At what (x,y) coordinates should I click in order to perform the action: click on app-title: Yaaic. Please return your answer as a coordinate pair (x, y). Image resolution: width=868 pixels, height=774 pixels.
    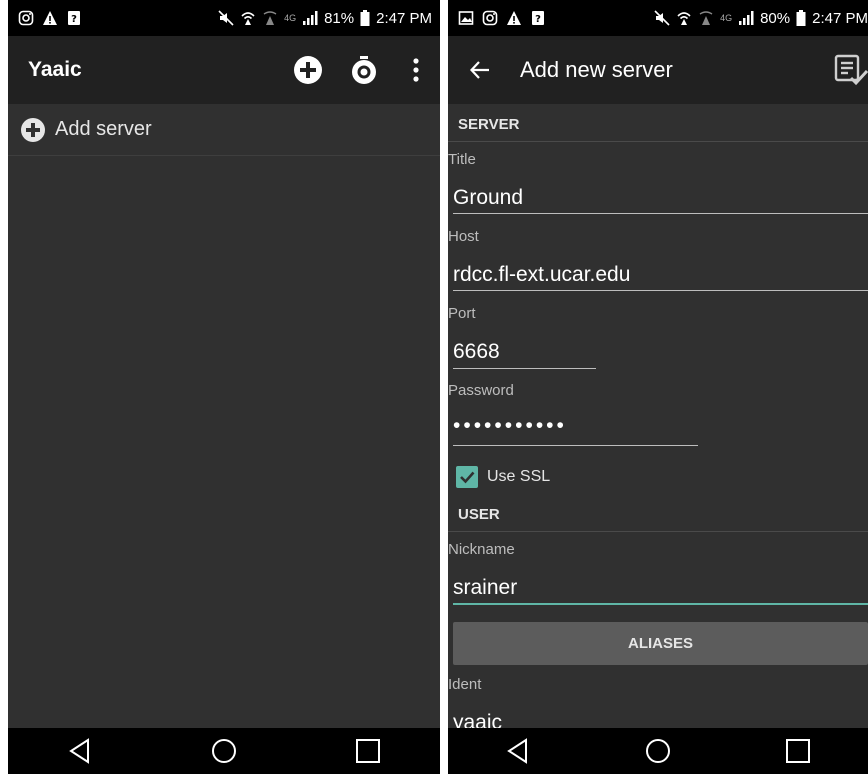
    Looking at the image, I should click on (55, 69).